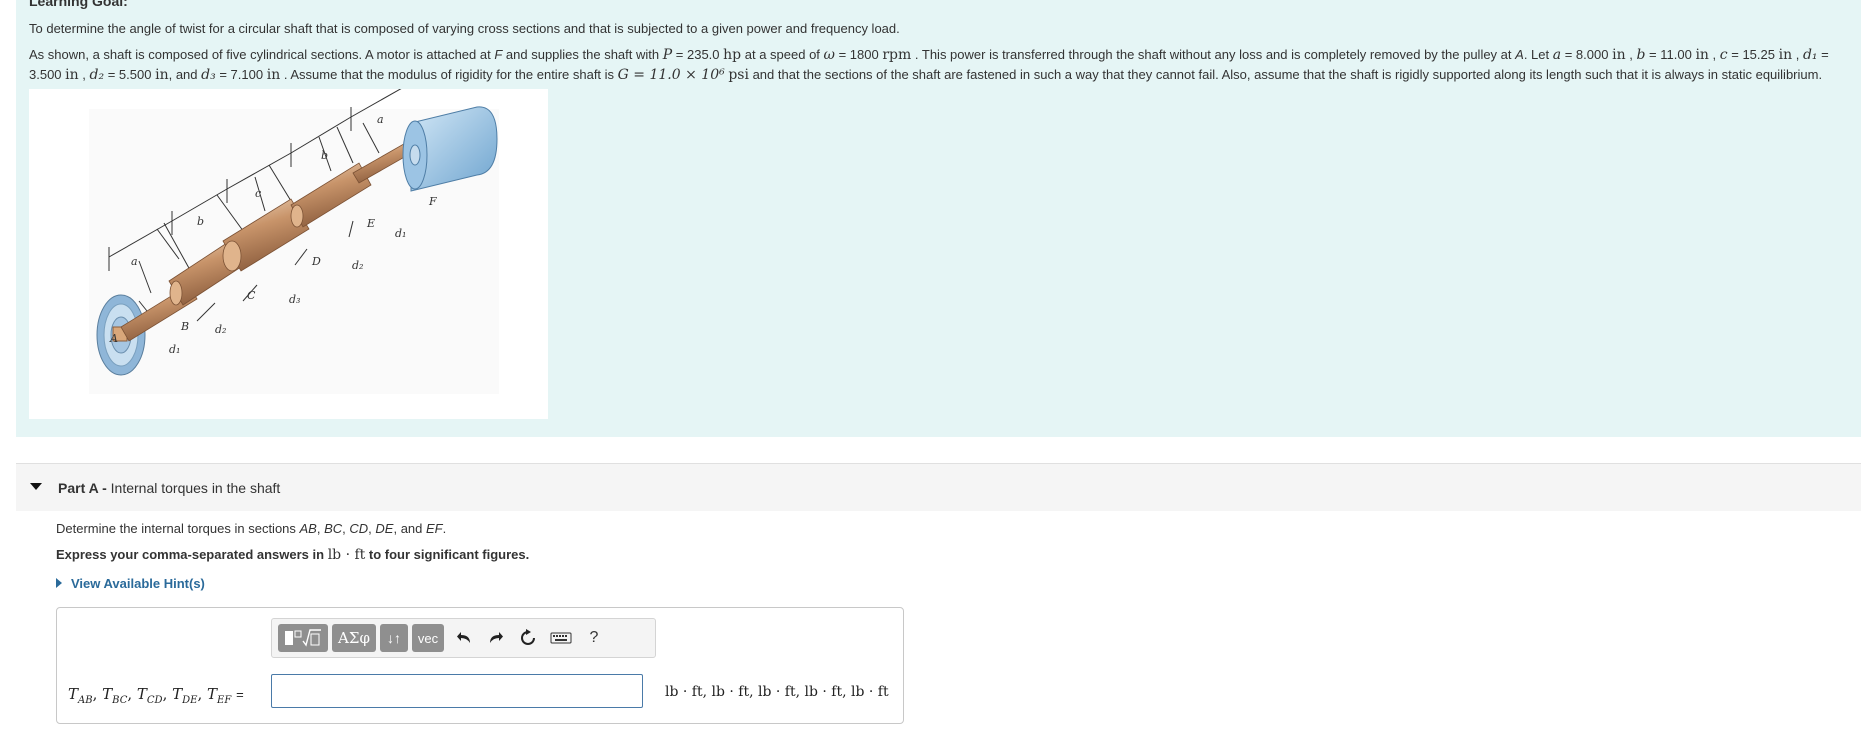  I want to click on label-D: D, so click(316, 261).